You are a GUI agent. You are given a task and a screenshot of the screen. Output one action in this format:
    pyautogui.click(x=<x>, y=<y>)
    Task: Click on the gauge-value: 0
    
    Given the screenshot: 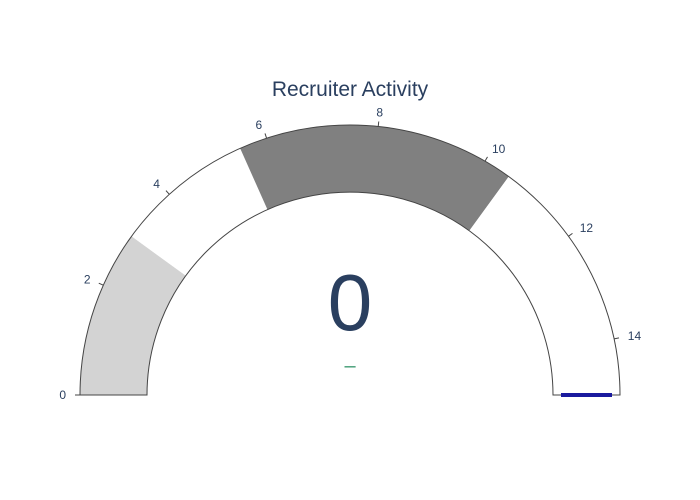 What is the action you would take?
    pyautogui.click(x=350, y=302)
    